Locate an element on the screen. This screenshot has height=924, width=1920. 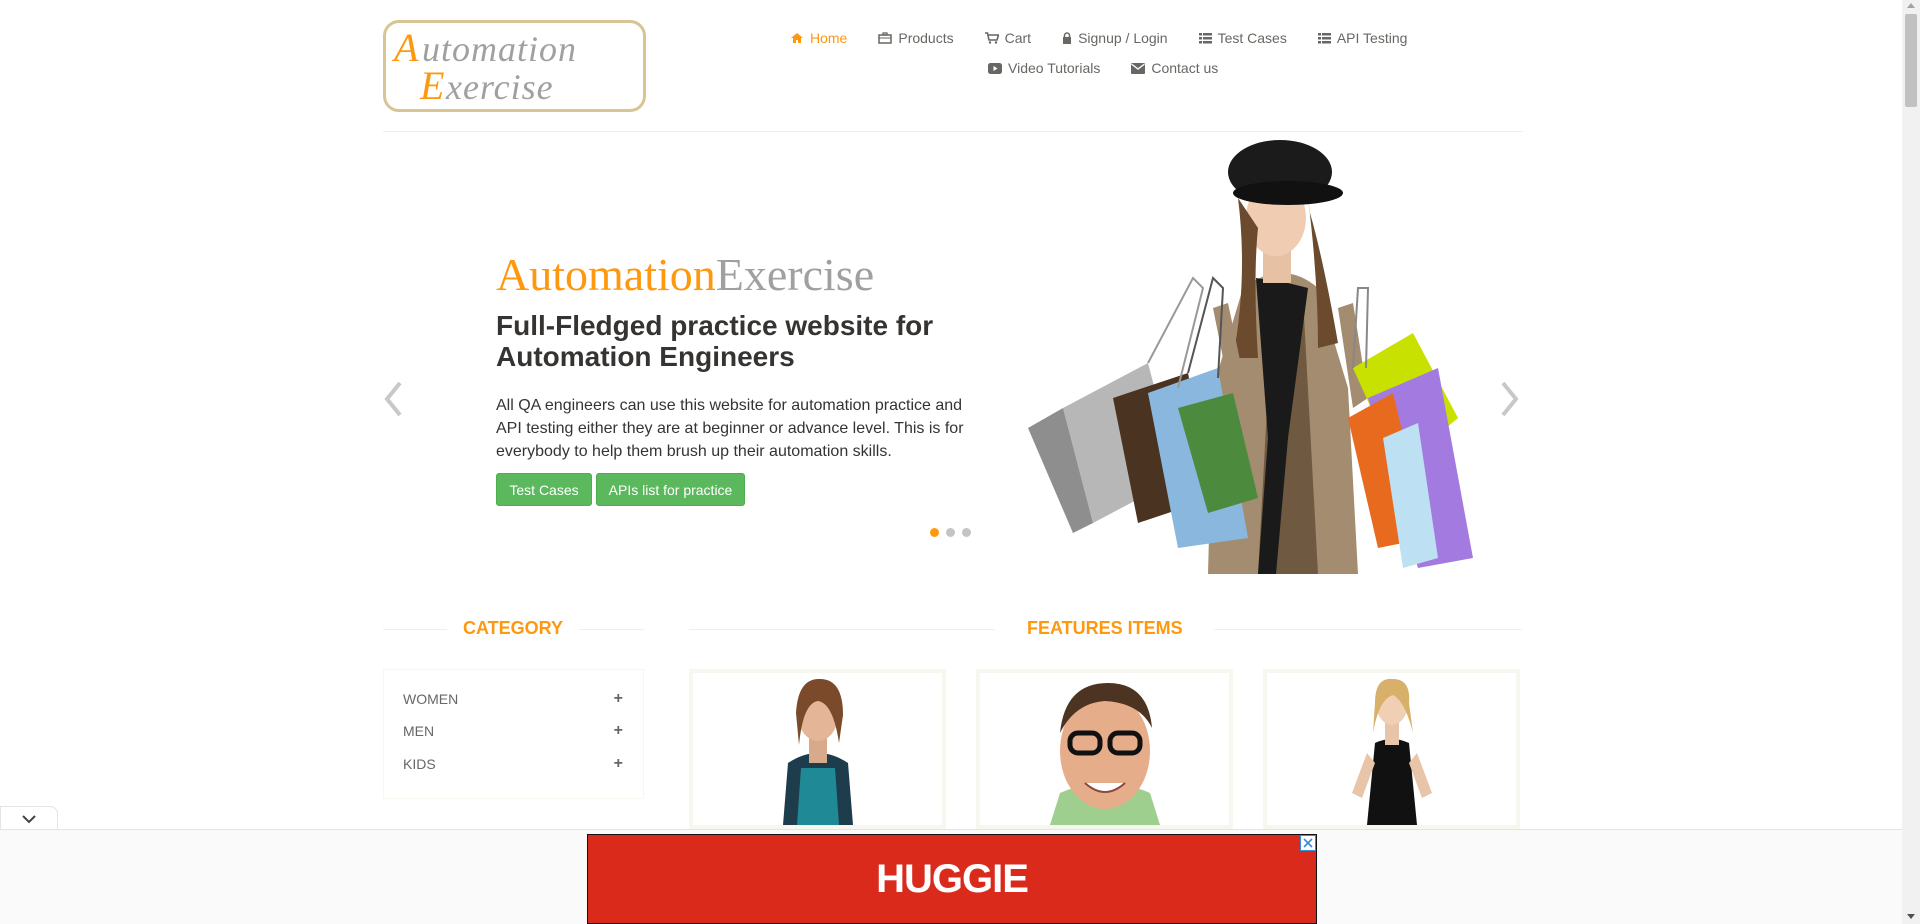
advertisement-banner: HUGGIE is located at coordinates (952, 879).